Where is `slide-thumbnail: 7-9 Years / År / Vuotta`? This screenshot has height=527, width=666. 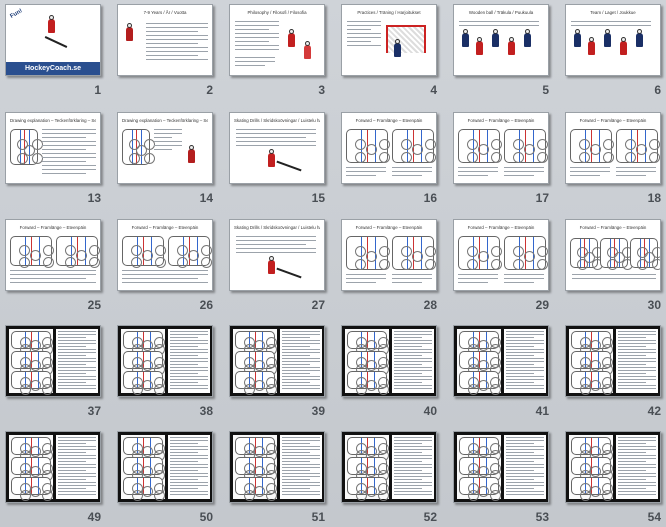
slide-thumbnail: 7-9 Years / År / Vuotta is located at coordinates (165, 40).